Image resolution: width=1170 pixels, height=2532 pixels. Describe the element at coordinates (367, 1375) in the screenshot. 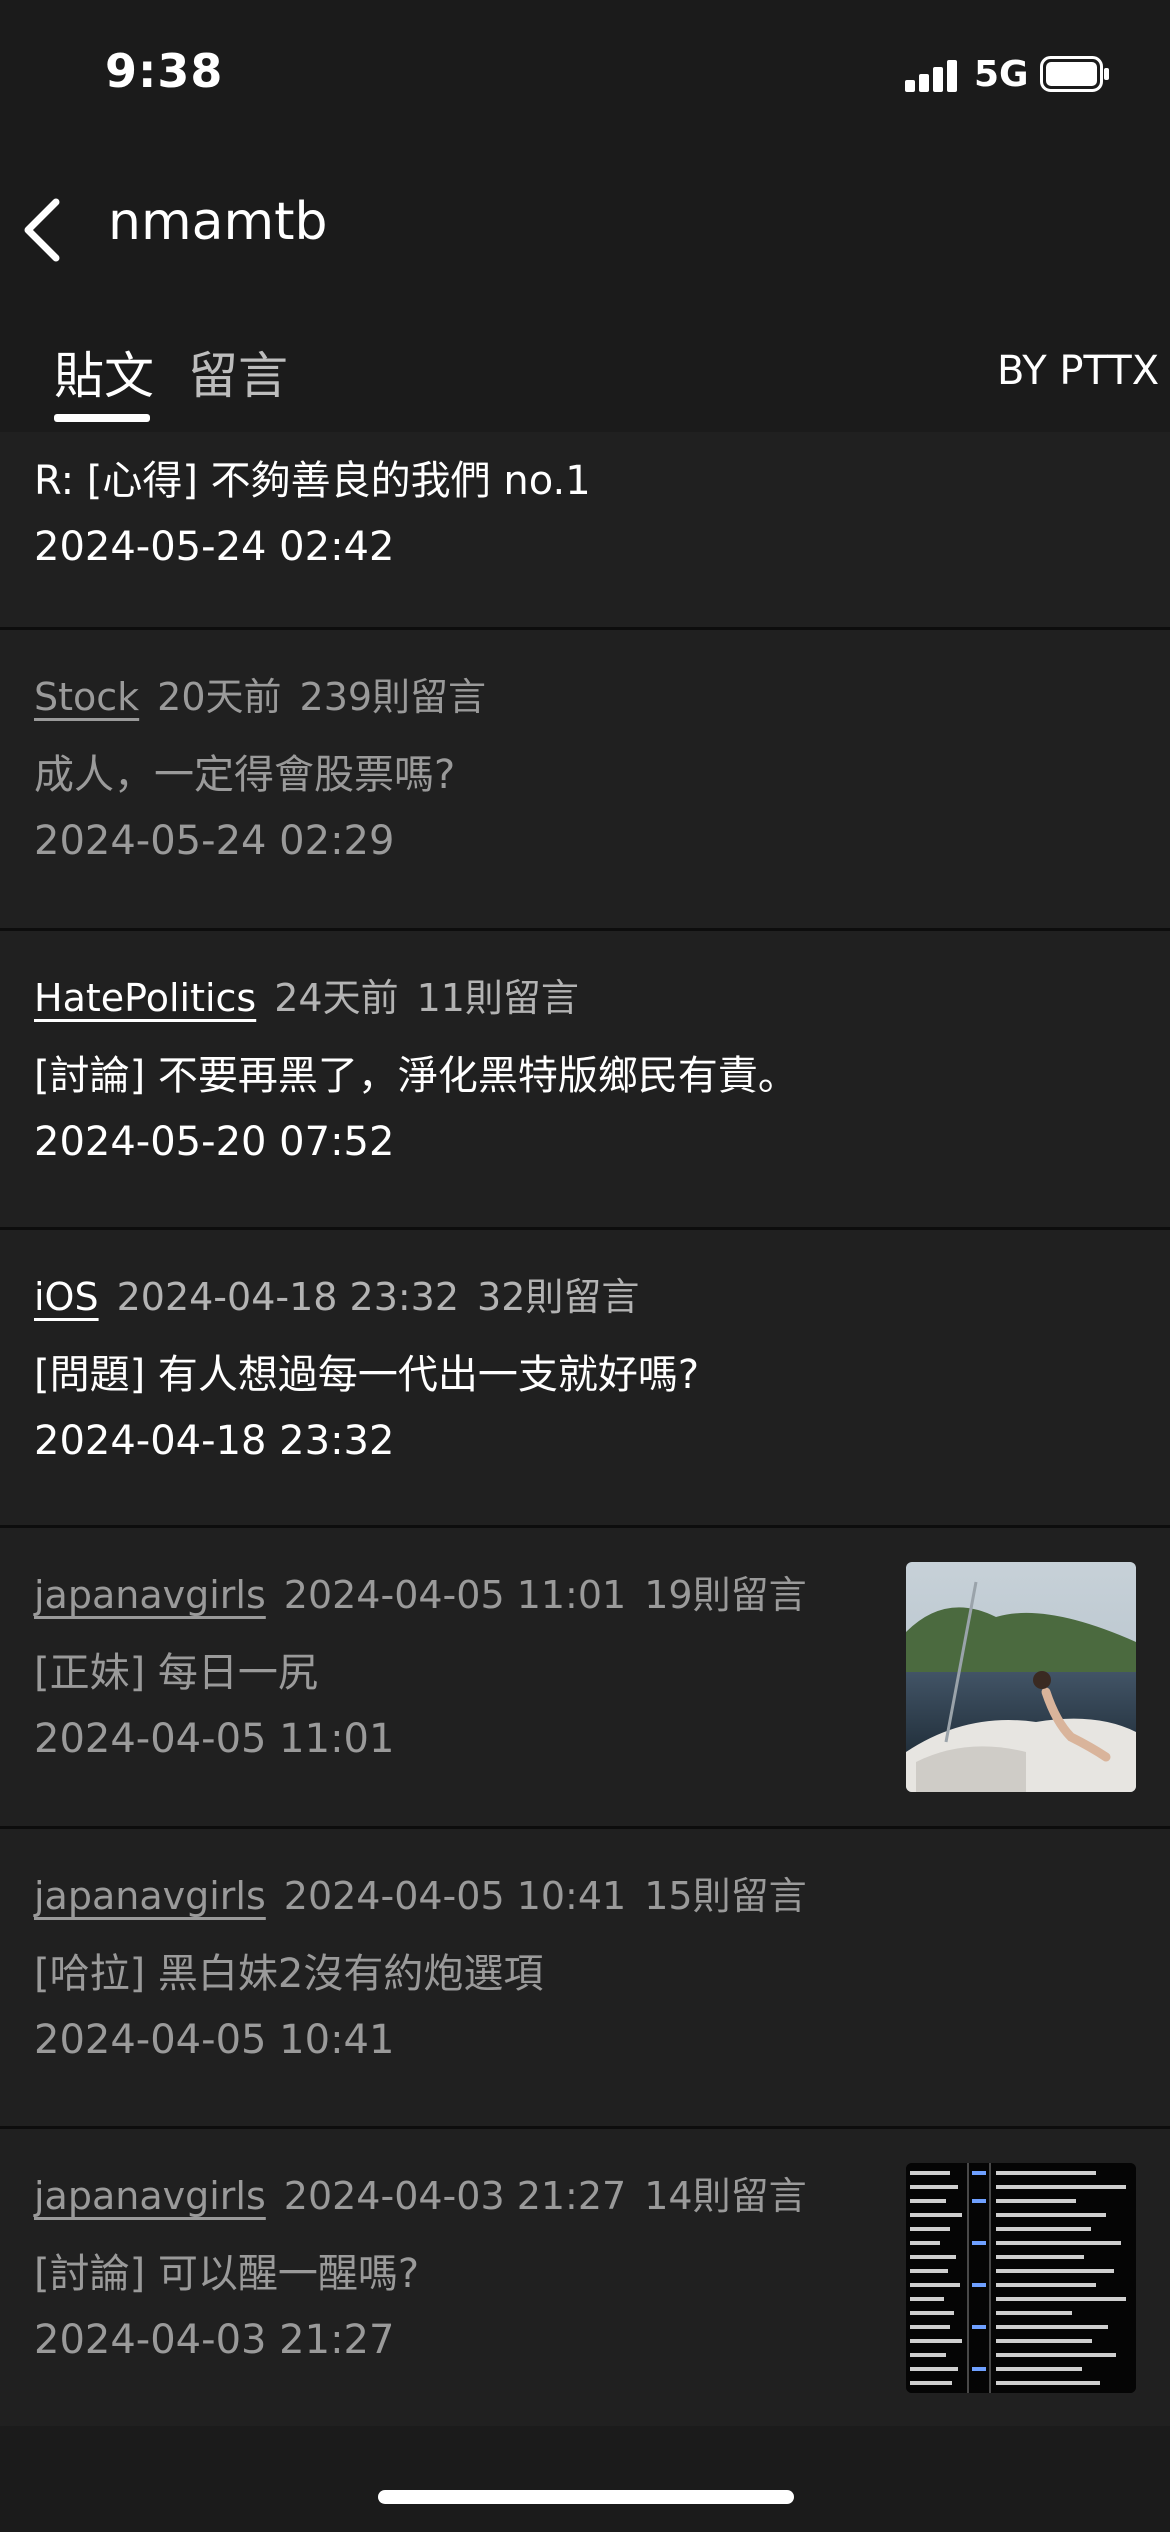

I see `post-title: [問題] 有人想過每一代出一支就好嗎?` at that location.